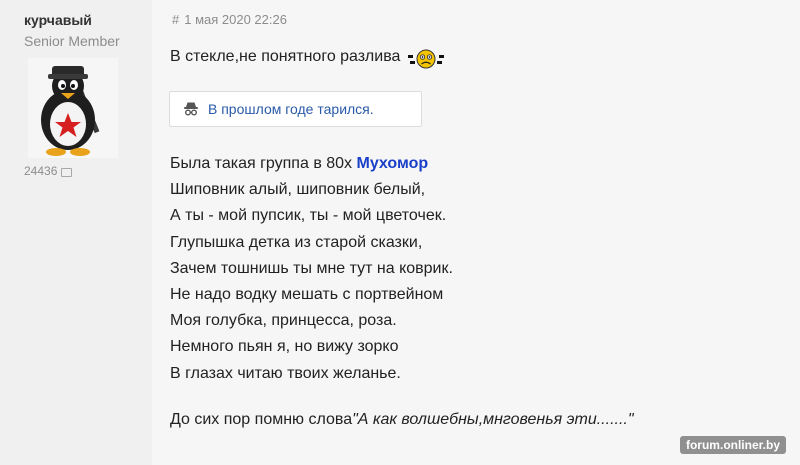  I want to click on poem-line: А ты - мой пупсик, ты - мой цветочек., so click(308, 216).